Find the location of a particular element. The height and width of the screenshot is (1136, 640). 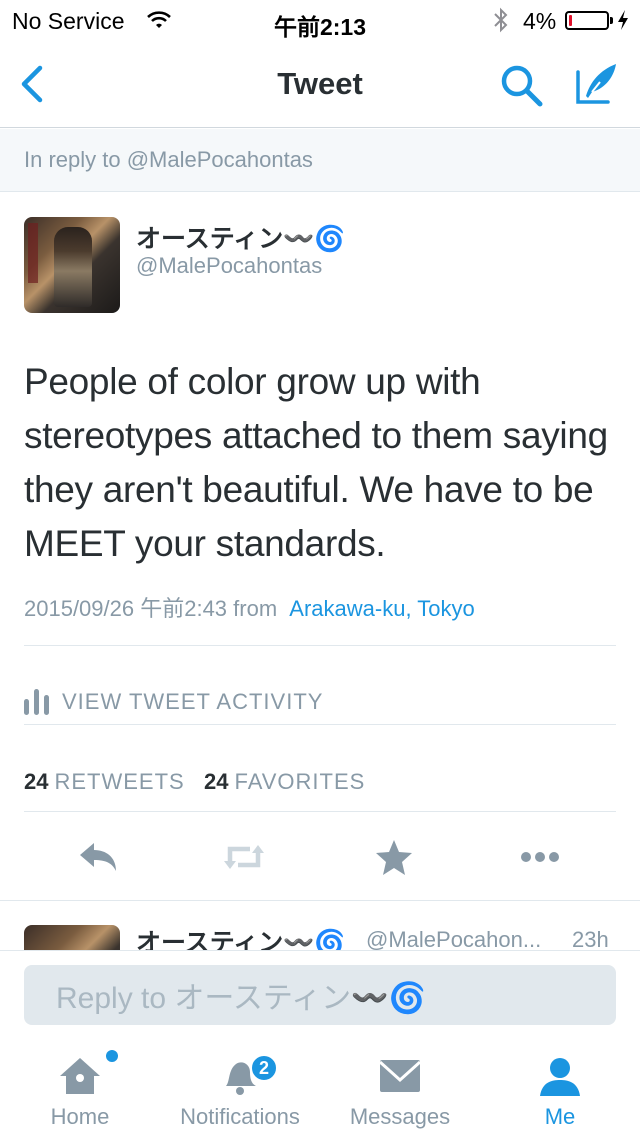

favorites-count-link: 24 FAVORITES is located at coordinates (284, 782).